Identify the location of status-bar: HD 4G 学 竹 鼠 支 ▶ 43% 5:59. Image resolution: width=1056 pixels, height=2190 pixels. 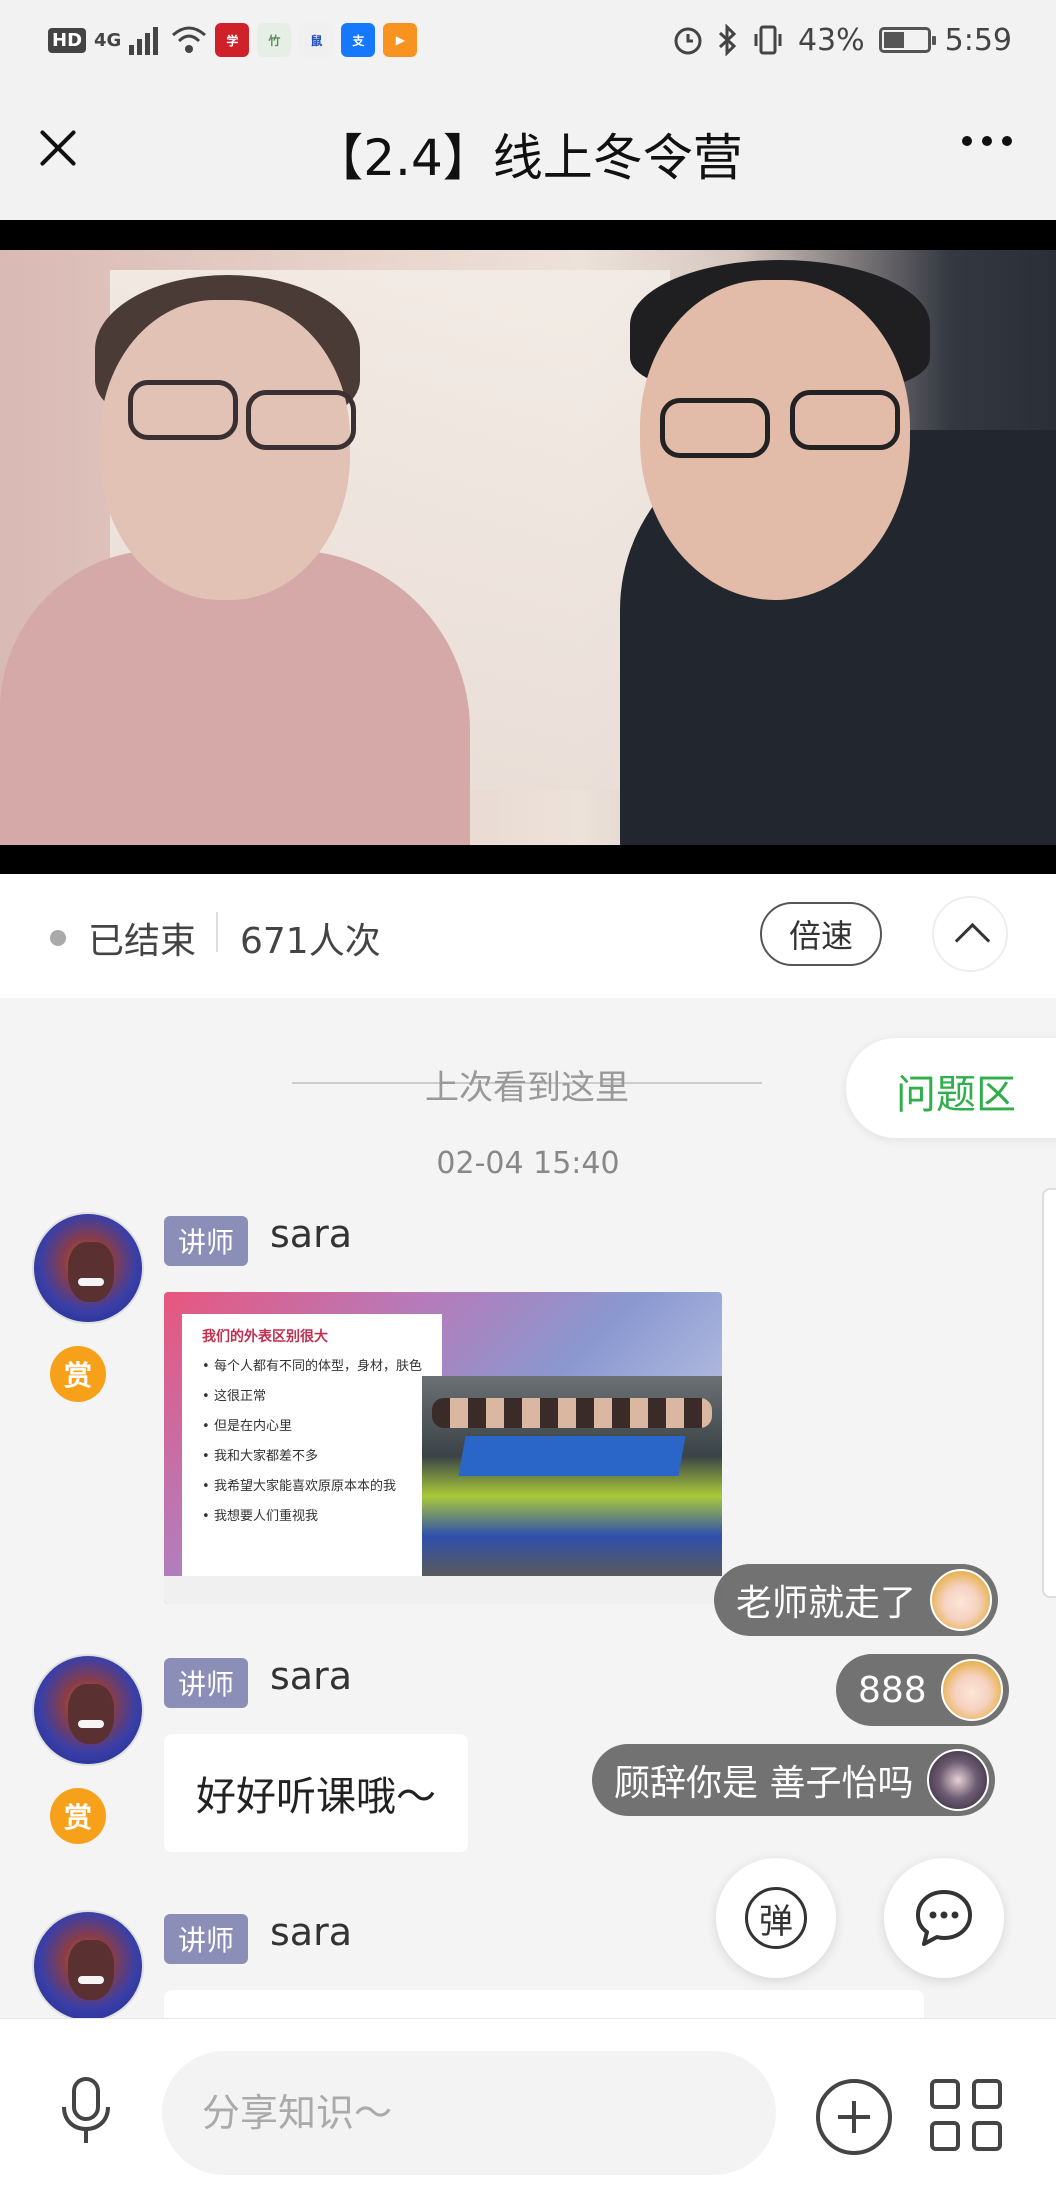
(528, 40).